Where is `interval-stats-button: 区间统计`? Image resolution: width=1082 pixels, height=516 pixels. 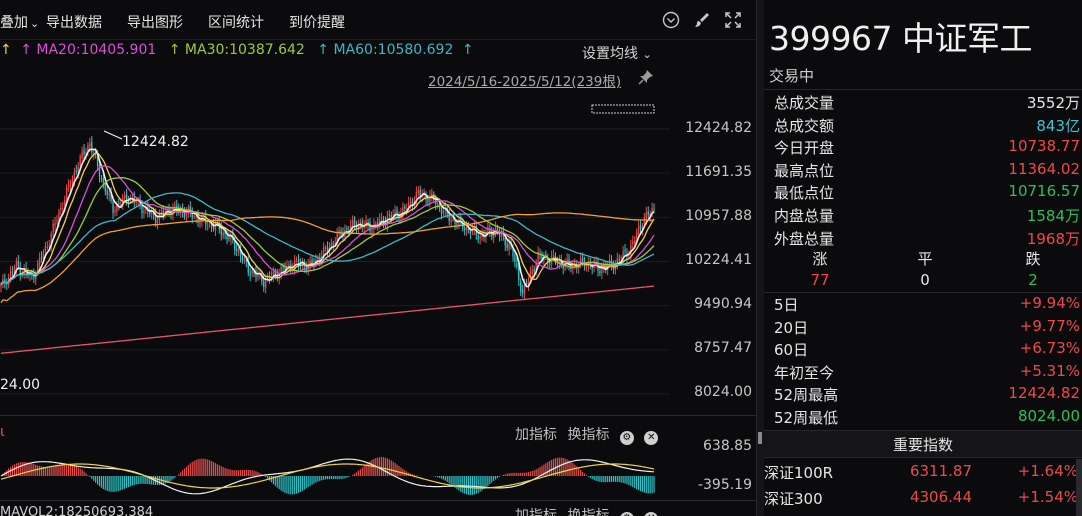 interval-stats-button: 区间统计 is located at coordinates (236, 22).